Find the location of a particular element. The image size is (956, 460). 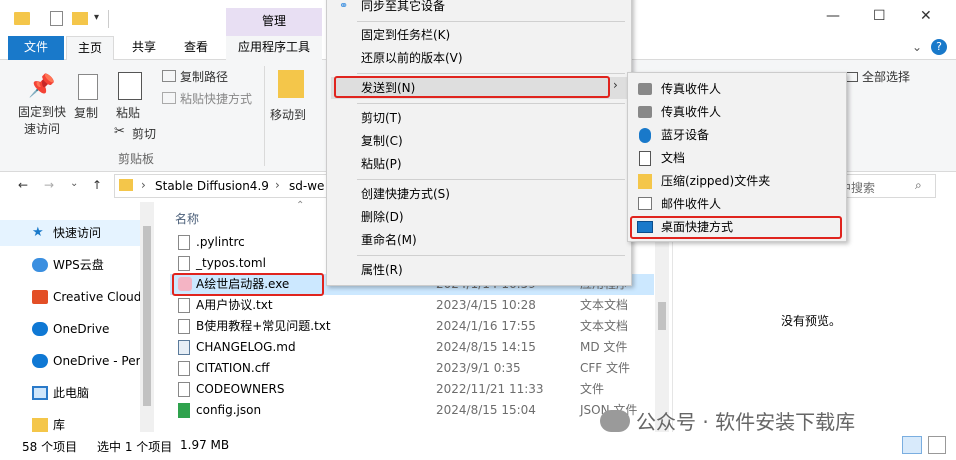

nav-label: Creative Cloud is located at coordinates (96, 297).